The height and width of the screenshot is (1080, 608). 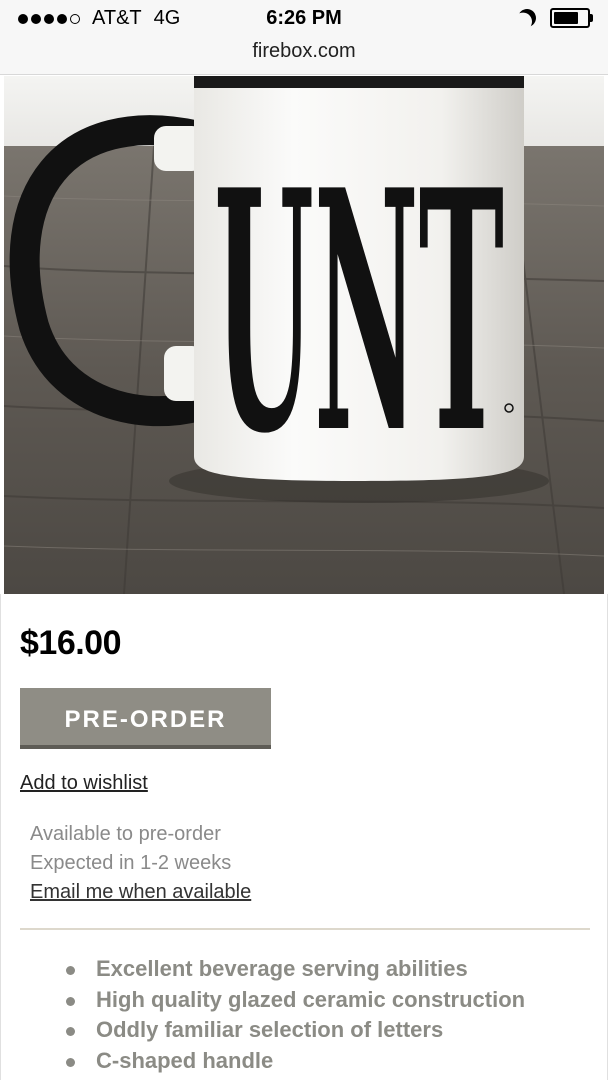 I want to click on address-bar: firebox.com, so click(x=304, y=56).